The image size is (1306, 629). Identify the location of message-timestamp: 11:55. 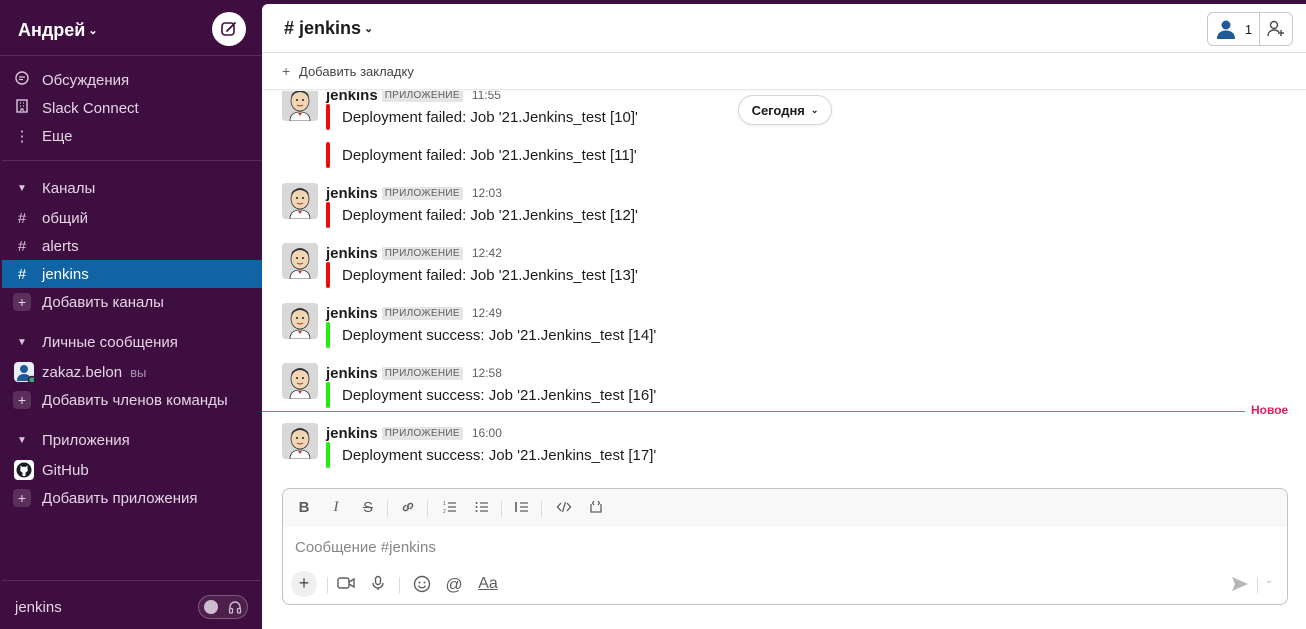
(486, 96).